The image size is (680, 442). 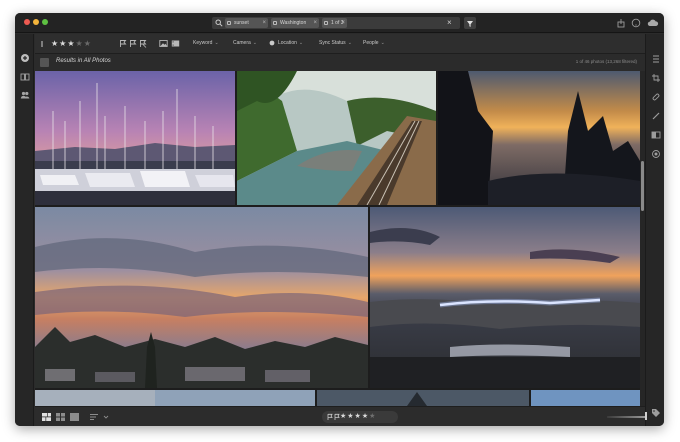 What do you see at coordinates (45, 22) in the screenshot?
I see `maximize-window-button` at bounding box center [45, 22].